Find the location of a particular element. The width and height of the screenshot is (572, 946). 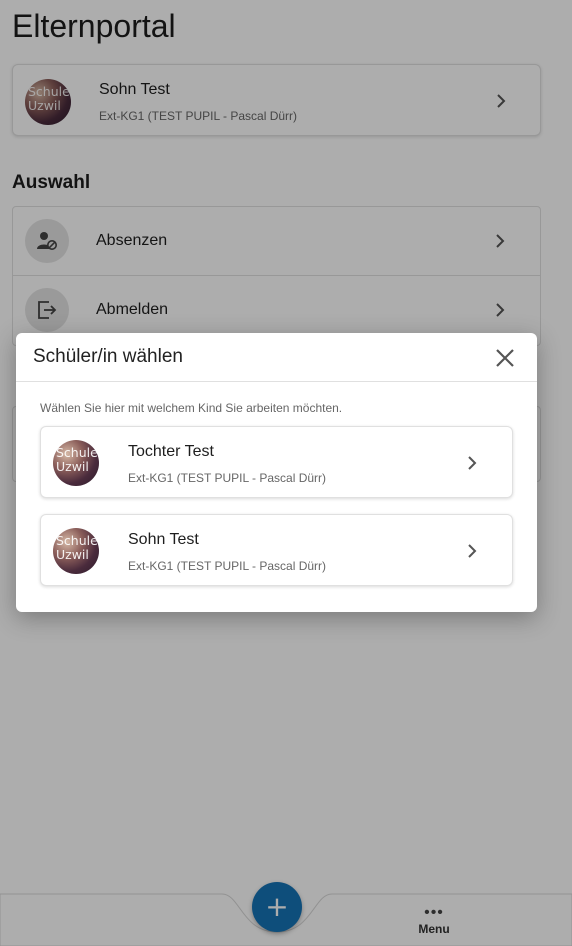

student-name: Sohn Test is located at coordinates (163, 539).